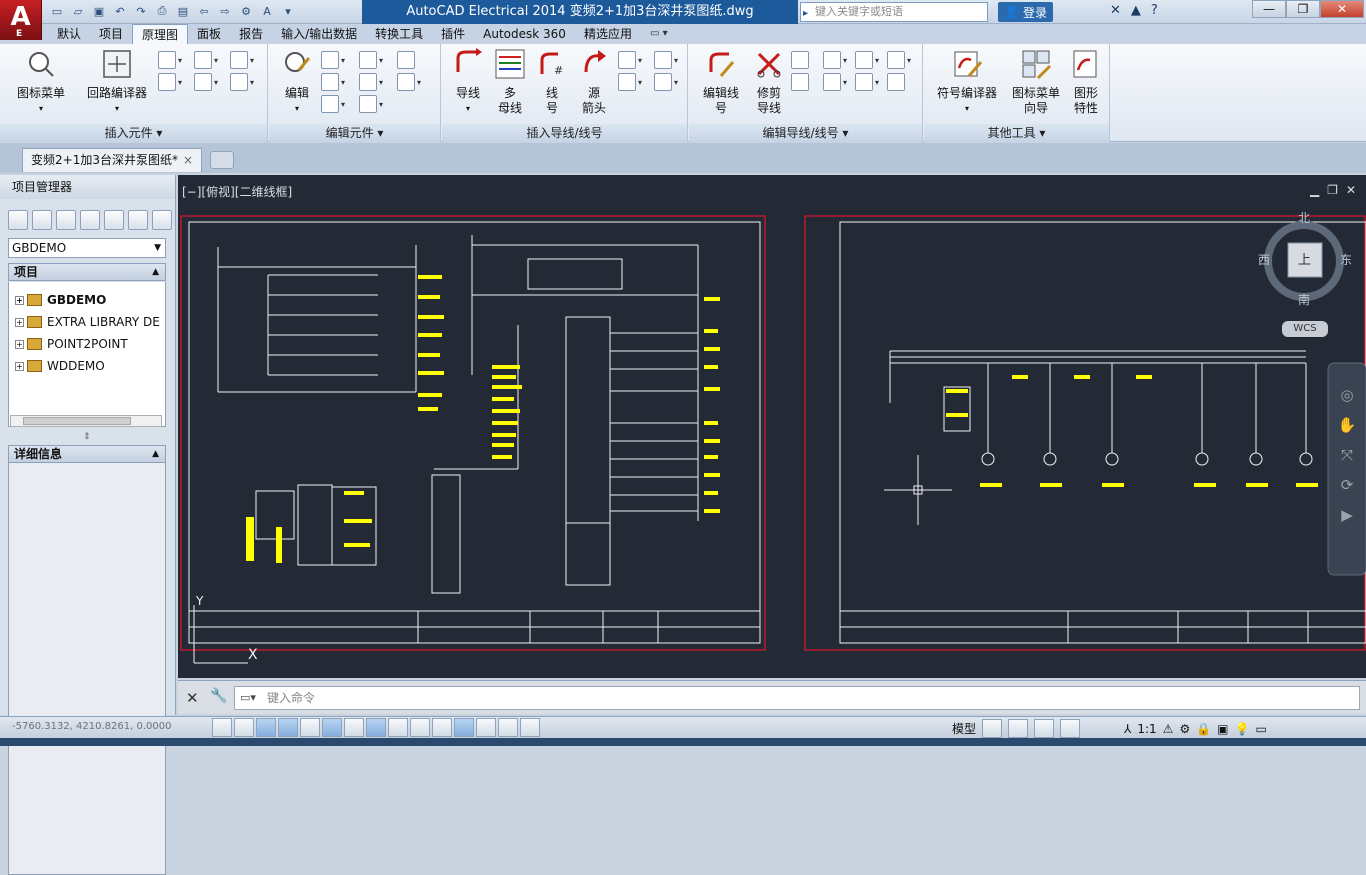 The width and height of the screenshot is (1366, 875). Describe the element at coordinates (442, 727) in the screenshot. I see `lineweight-toggle` at that location.